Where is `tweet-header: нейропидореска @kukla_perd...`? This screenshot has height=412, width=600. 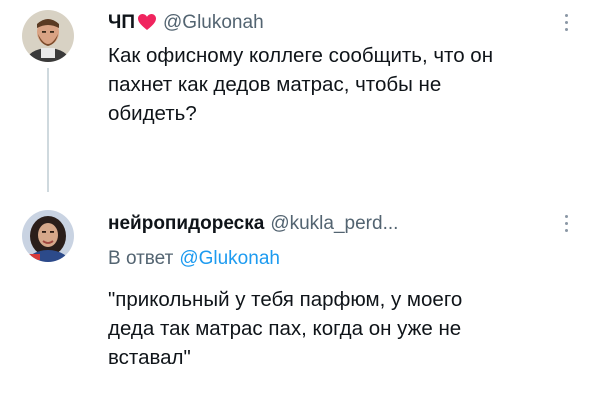
tweet-header: нейропидореска @kukla_perd... is located at coordinates (253, 224).